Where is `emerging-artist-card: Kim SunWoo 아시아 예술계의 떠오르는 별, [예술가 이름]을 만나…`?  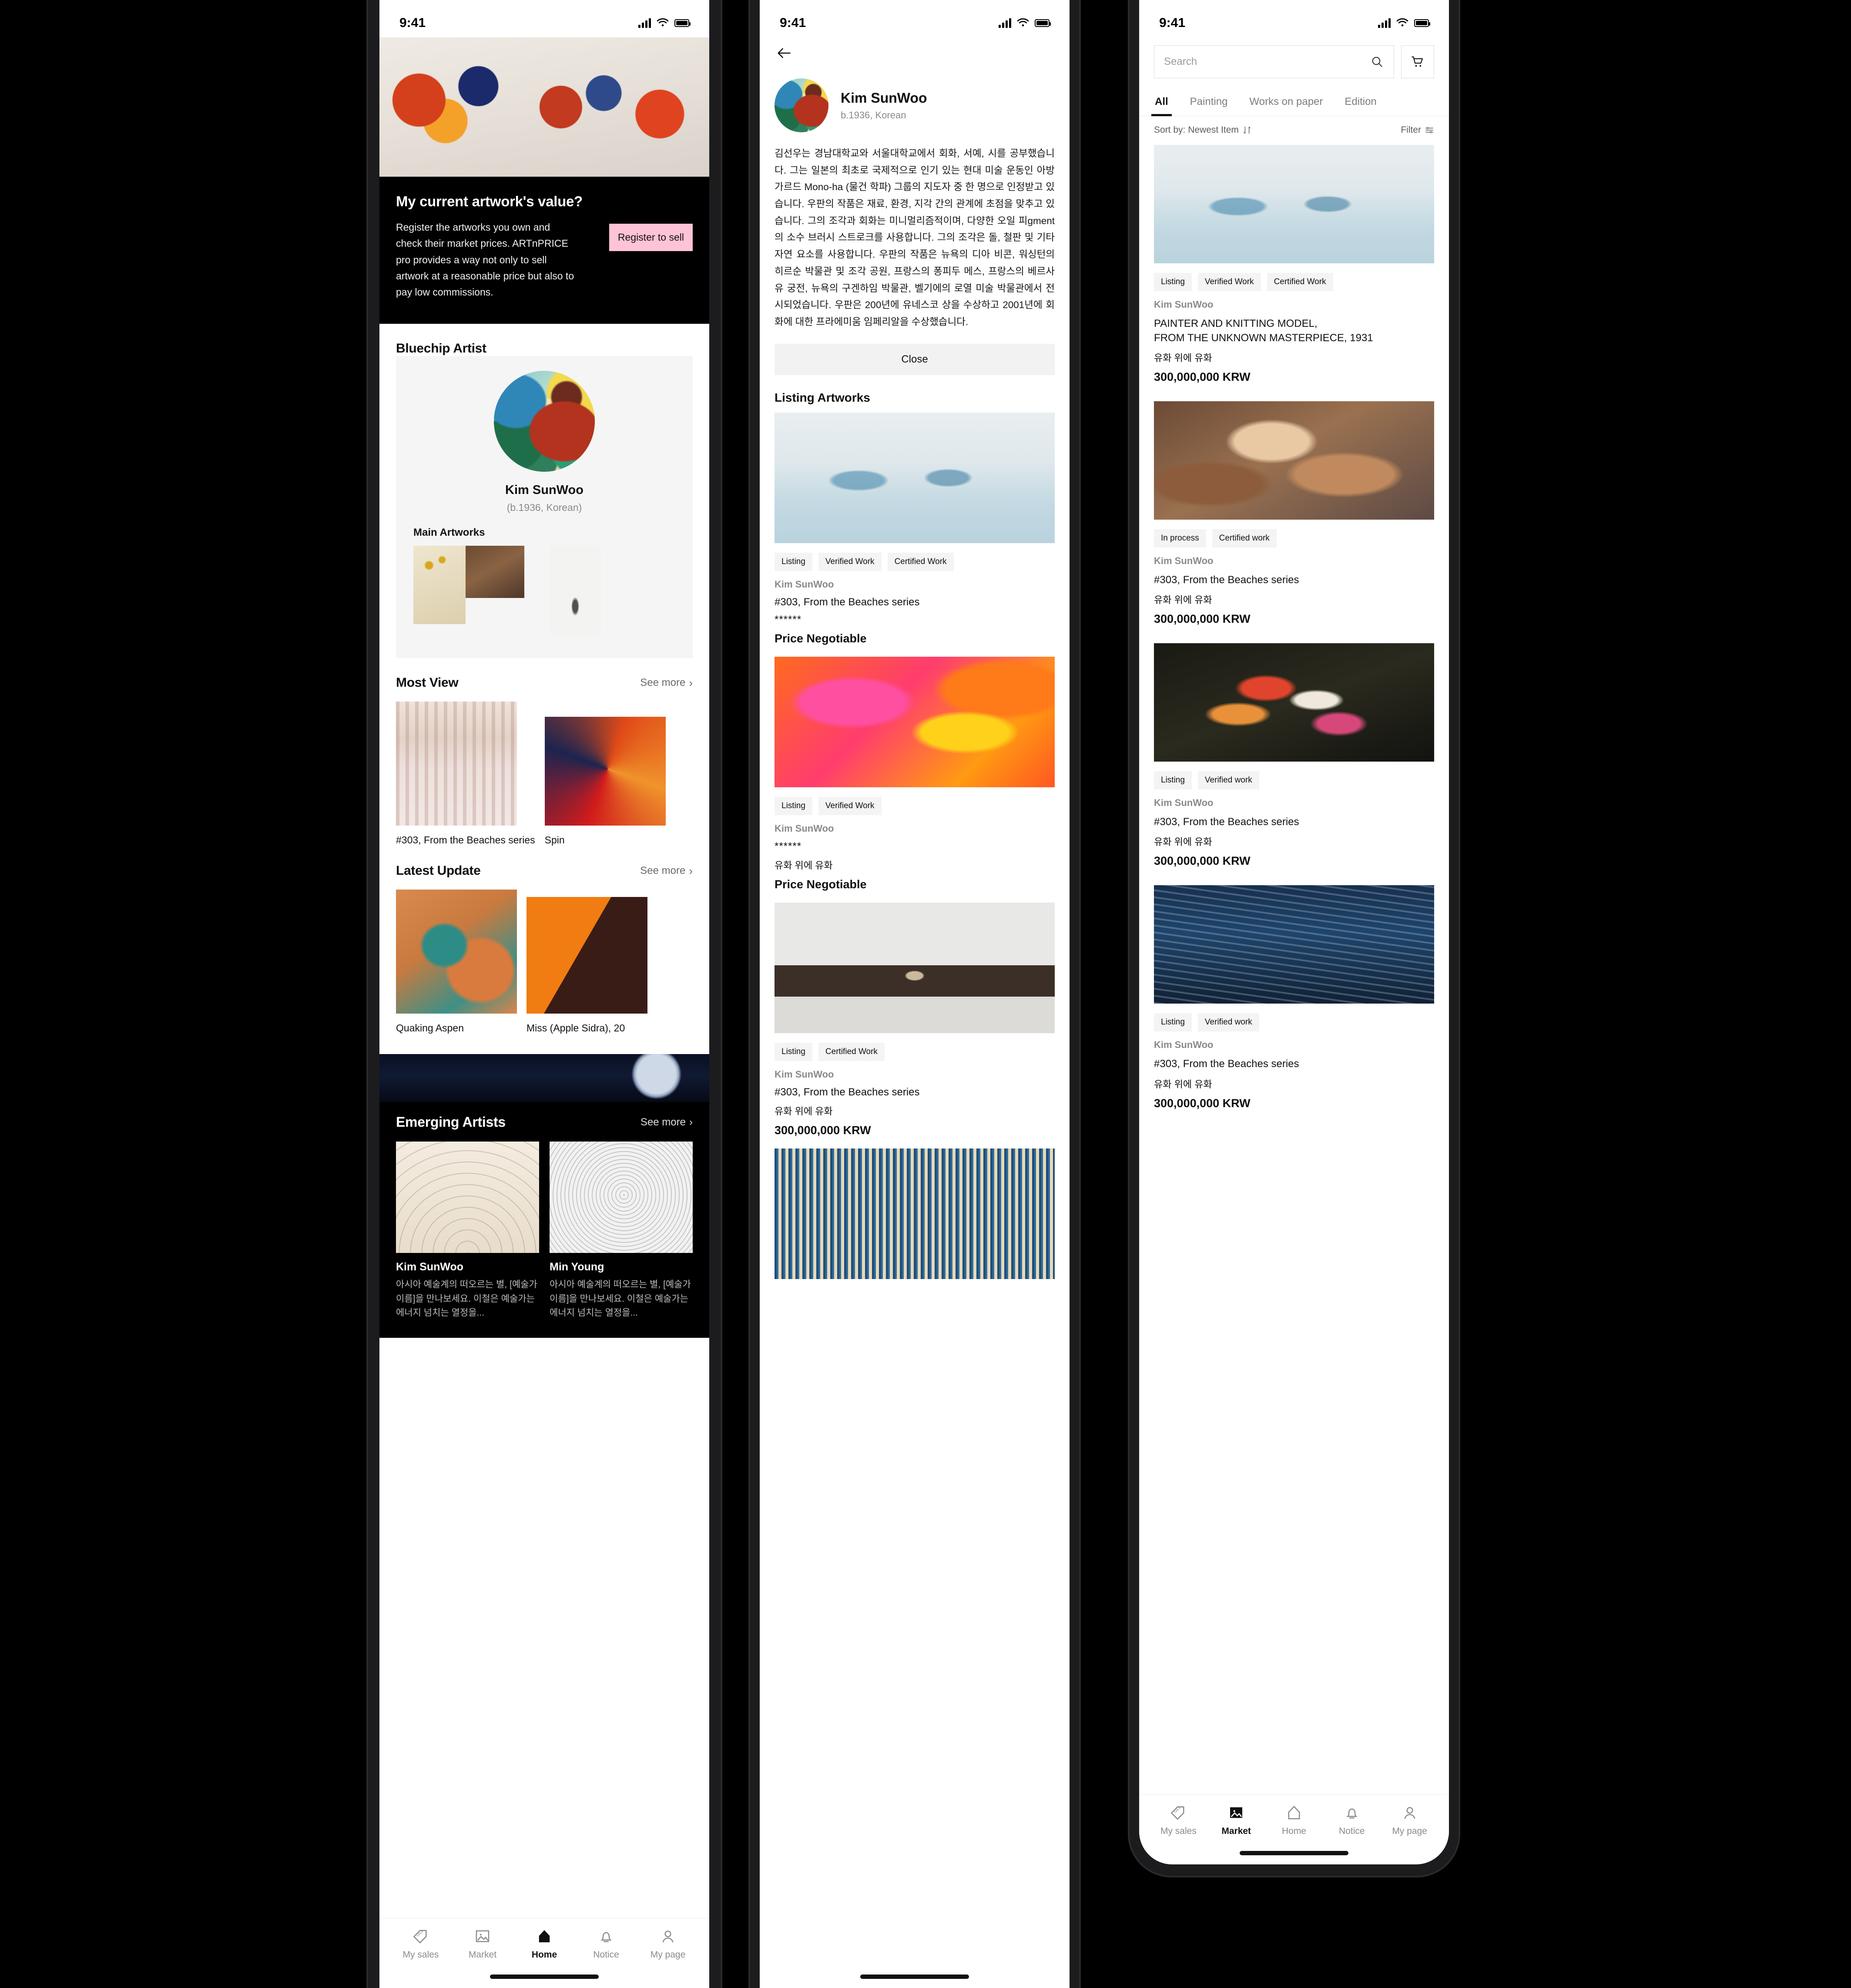
emerging-artist-card: Kim SunWoo 아시아 예술계의 떠오르는 별, [예술가 이름]을 만나… is located at coordinates (467, 1231).